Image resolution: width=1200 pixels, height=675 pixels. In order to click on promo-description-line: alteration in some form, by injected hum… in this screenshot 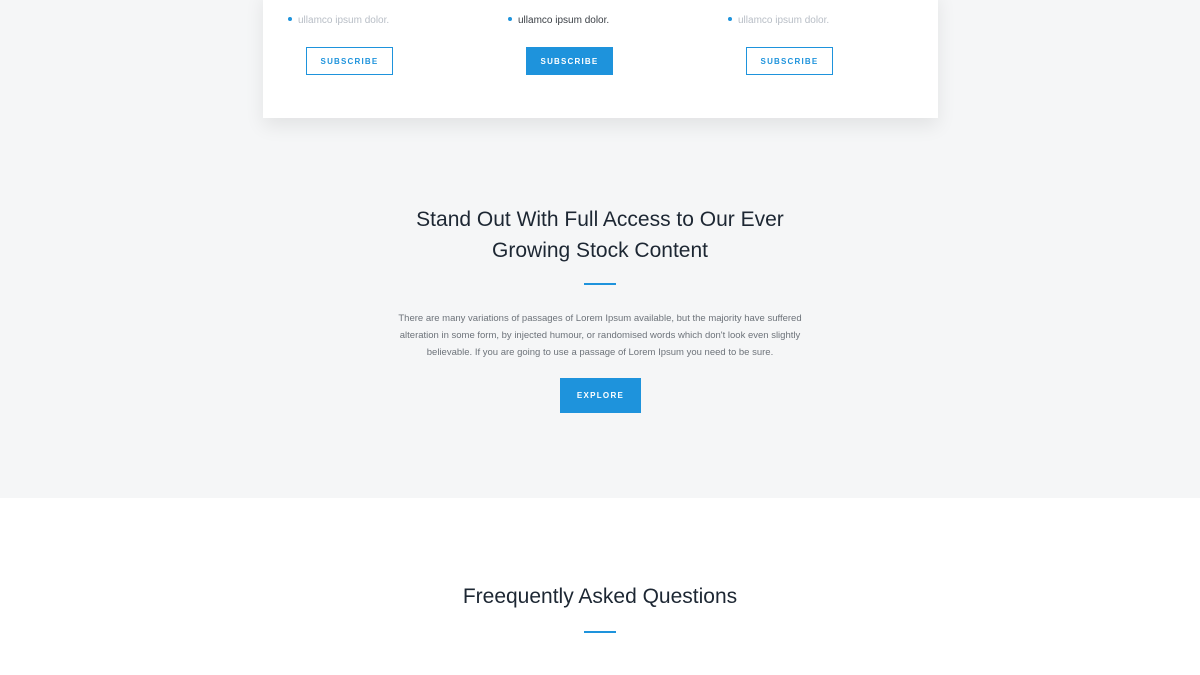, I will do `click(600, 335)`.